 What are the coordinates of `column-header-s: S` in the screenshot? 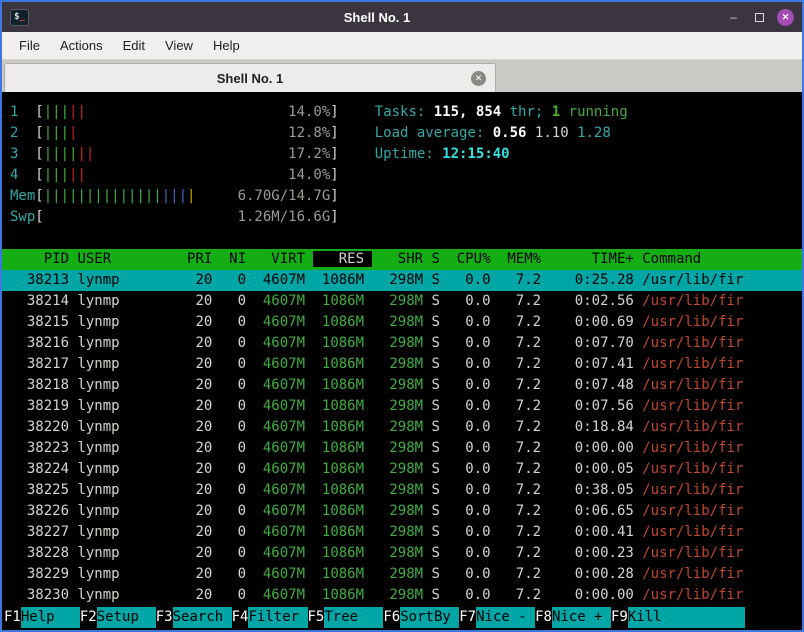 It's located at (440, 259).